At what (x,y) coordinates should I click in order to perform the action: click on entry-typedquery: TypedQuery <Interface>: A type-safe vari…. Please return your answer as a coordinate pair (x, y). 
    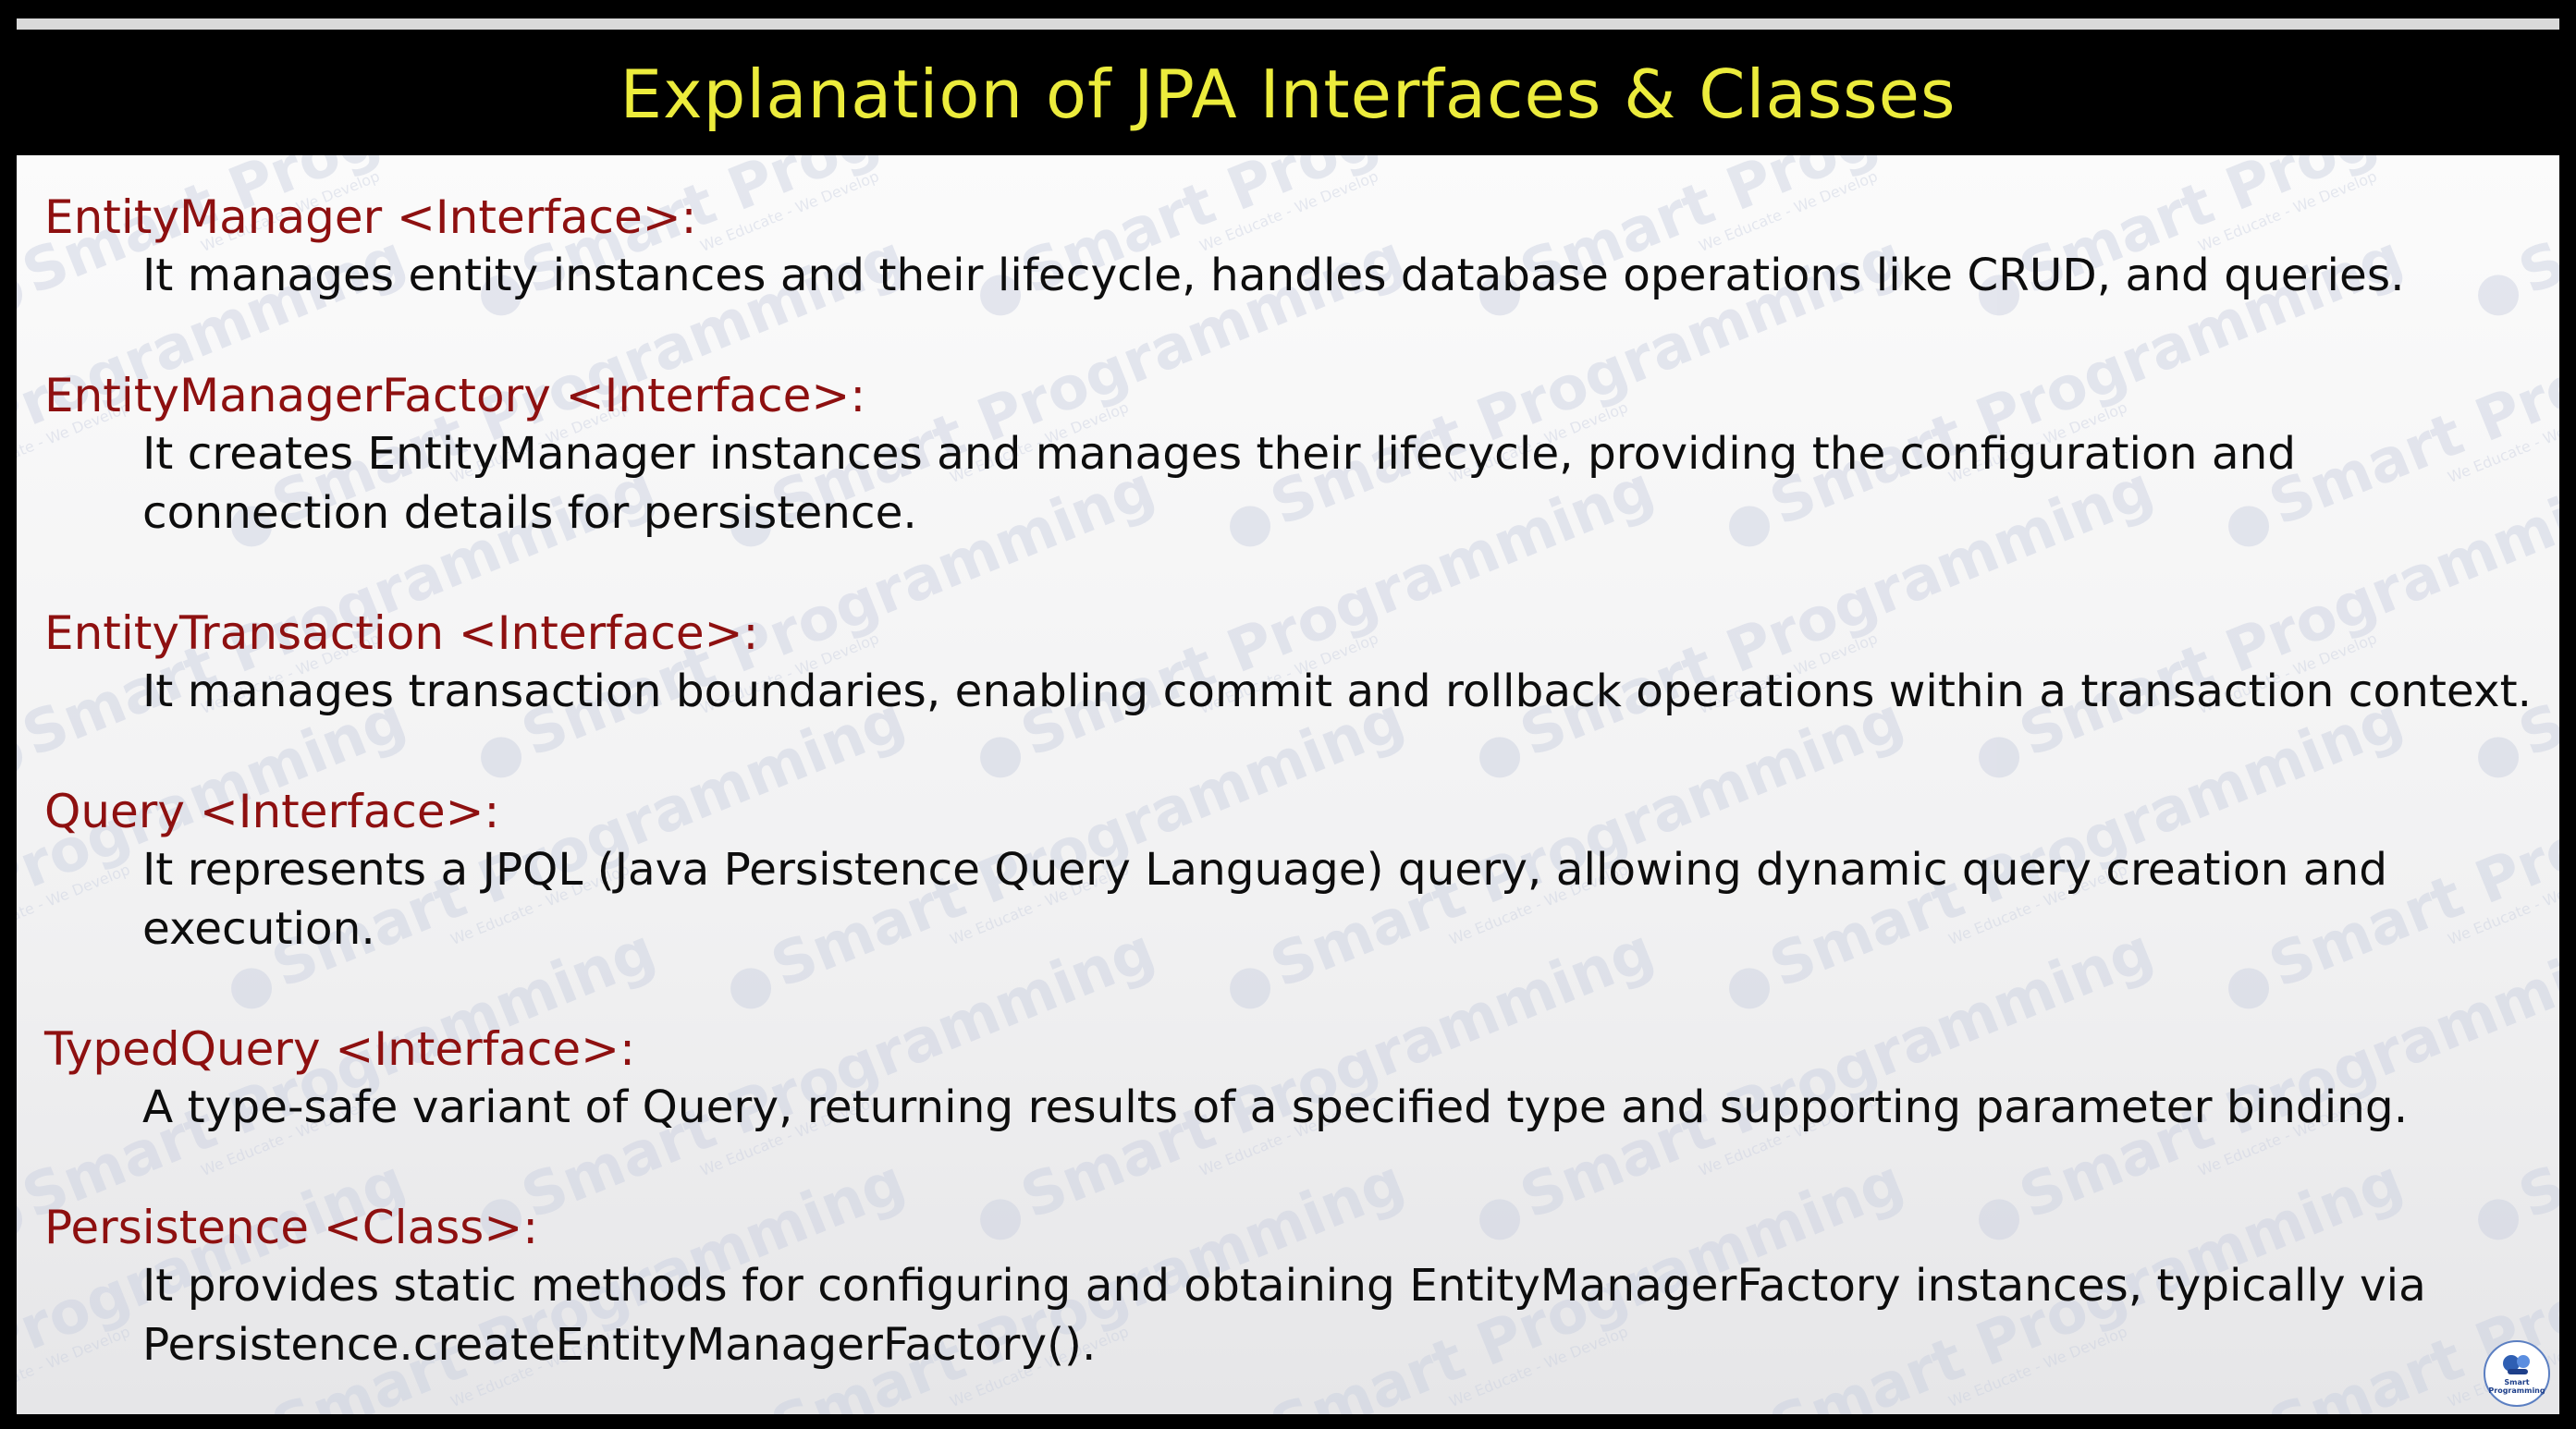
    Looking at the image, I should click on (1292, 1078).